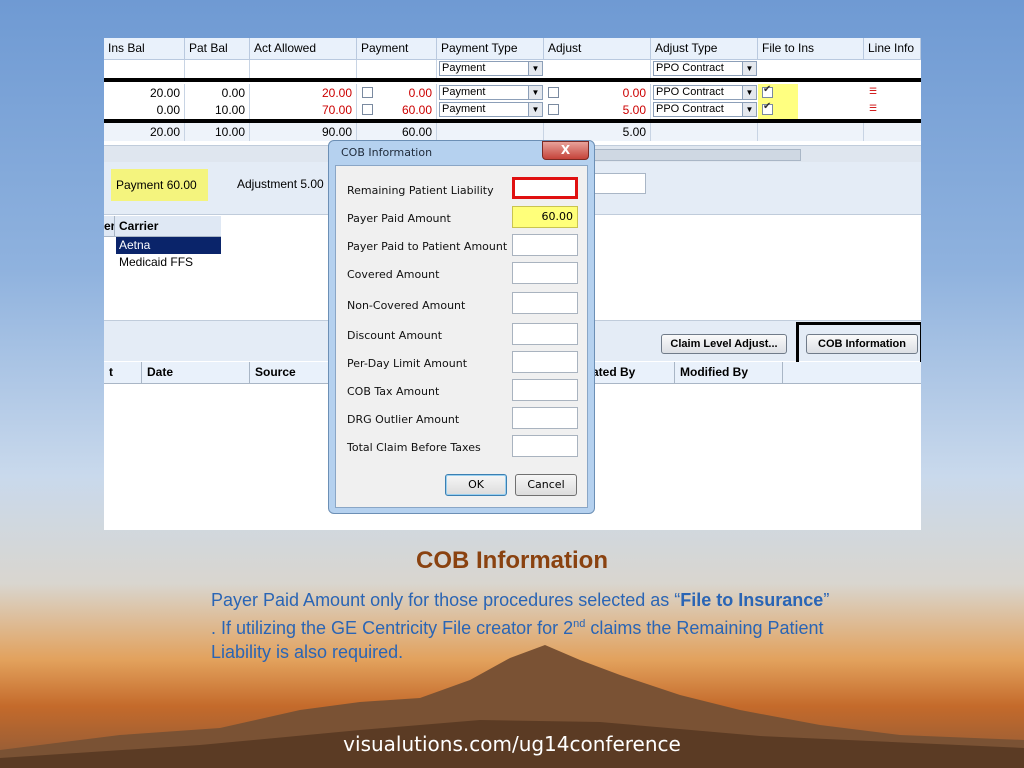 This screenshot has height=768, width=1024. Describe the element at coordinates (545, 188) in the screenshot. I see `remaining-patient-liability-input` at that location.